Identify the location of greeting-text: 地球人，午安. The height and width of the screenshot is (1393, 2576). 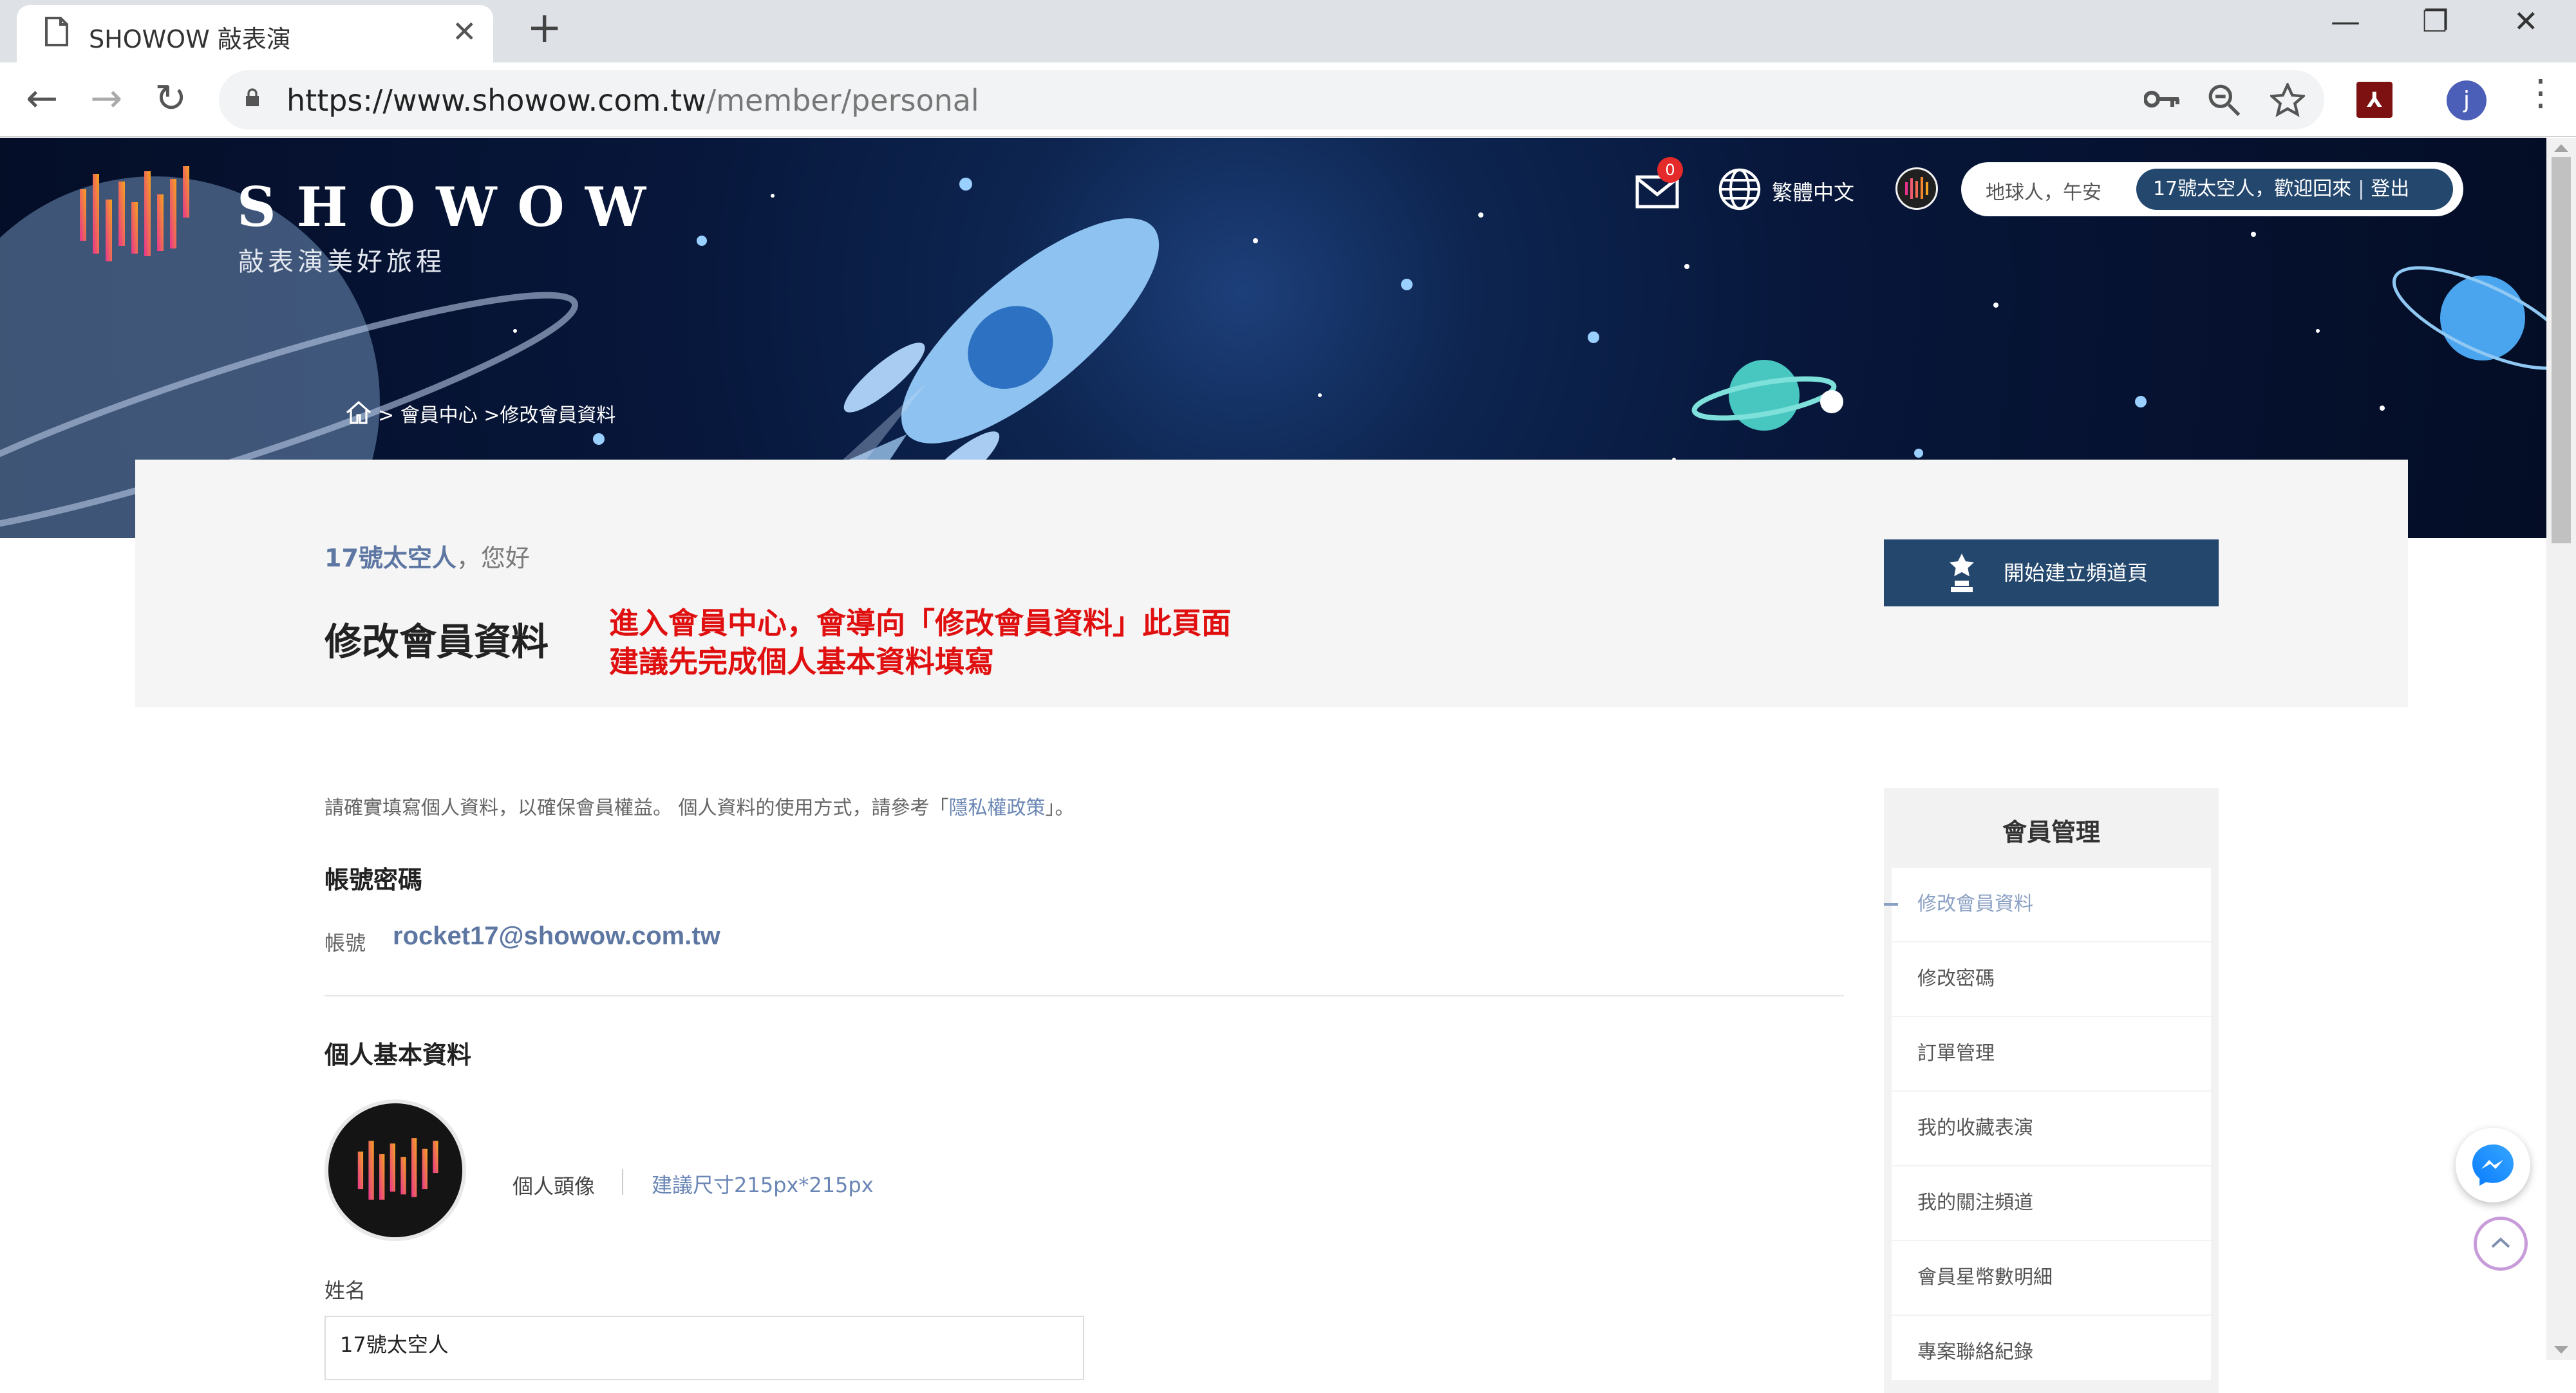
(2043, 193).